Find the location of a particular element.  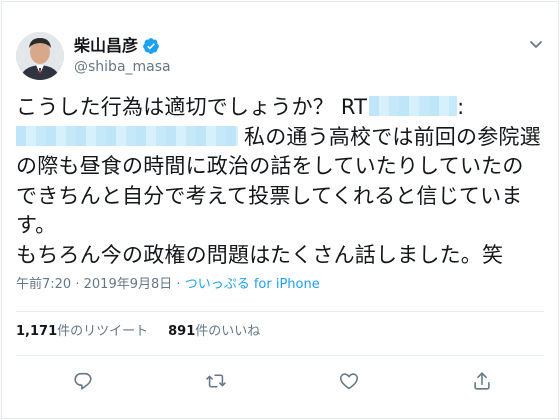

retweet-icon is located at coordinates (216, 381).